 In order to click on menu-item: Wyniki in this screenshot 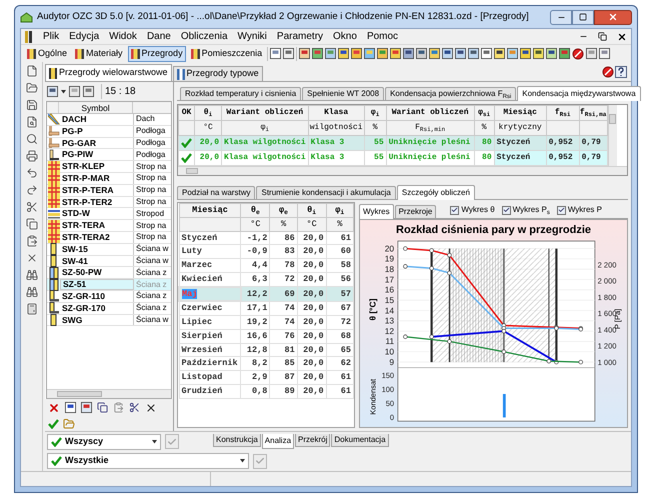, I will do `click(252, 36)`.